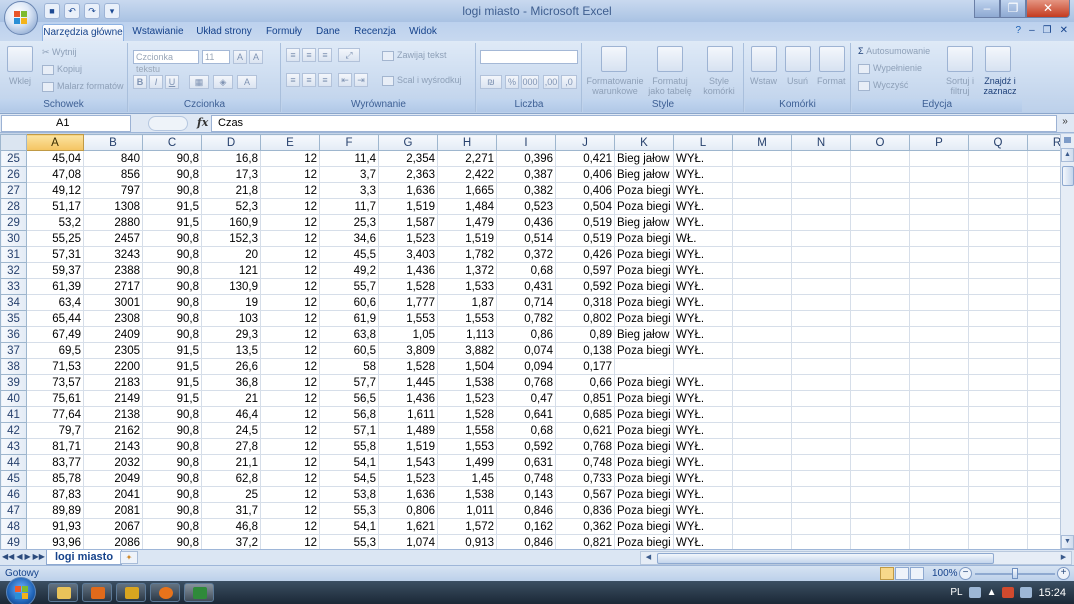 This screenshot has height=604, width=1074. What do you see at coordinates (890, 68) in the screenshot?
I see `fill-button: Wypełnienie` at bounding box center [890, 68].